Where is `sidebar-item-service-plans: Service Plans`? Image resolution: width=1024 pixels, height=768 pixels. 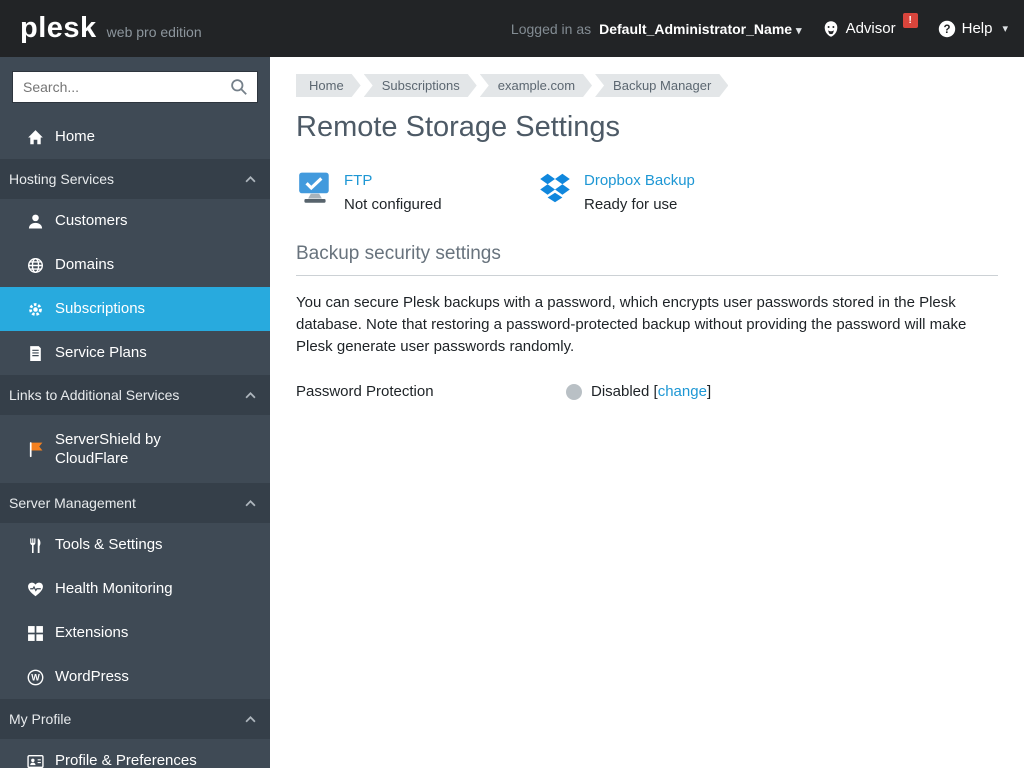
sidebar-item-service-plans: Service Plans is located at coordinates (135, 353).